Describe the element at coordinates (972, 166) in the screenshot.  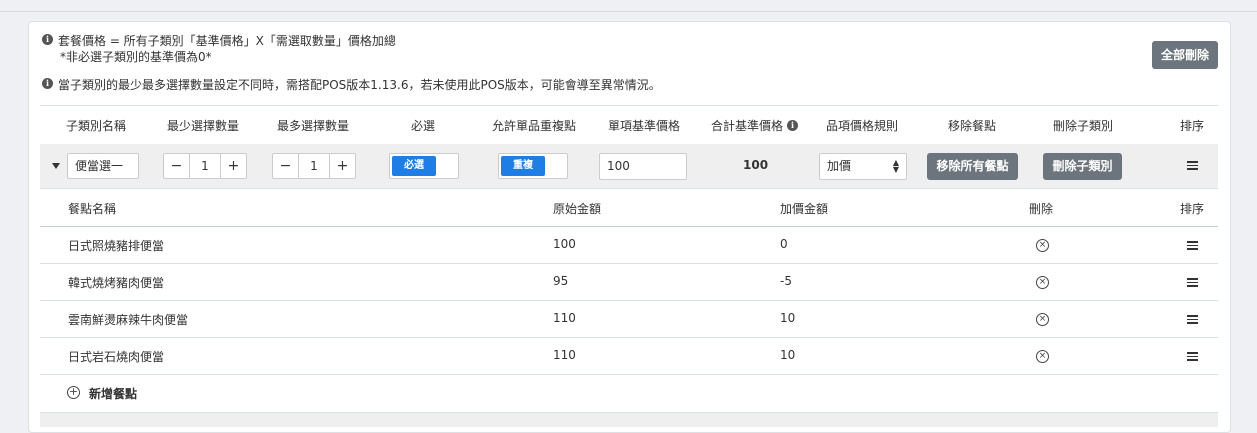
I see `remove-all-items-button: 移除所有餐點` at that location.